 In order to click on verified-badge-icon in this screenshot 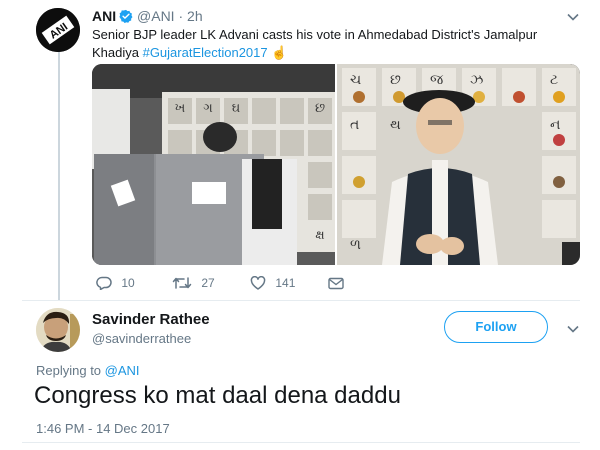, I will do `click(126, 17)`.